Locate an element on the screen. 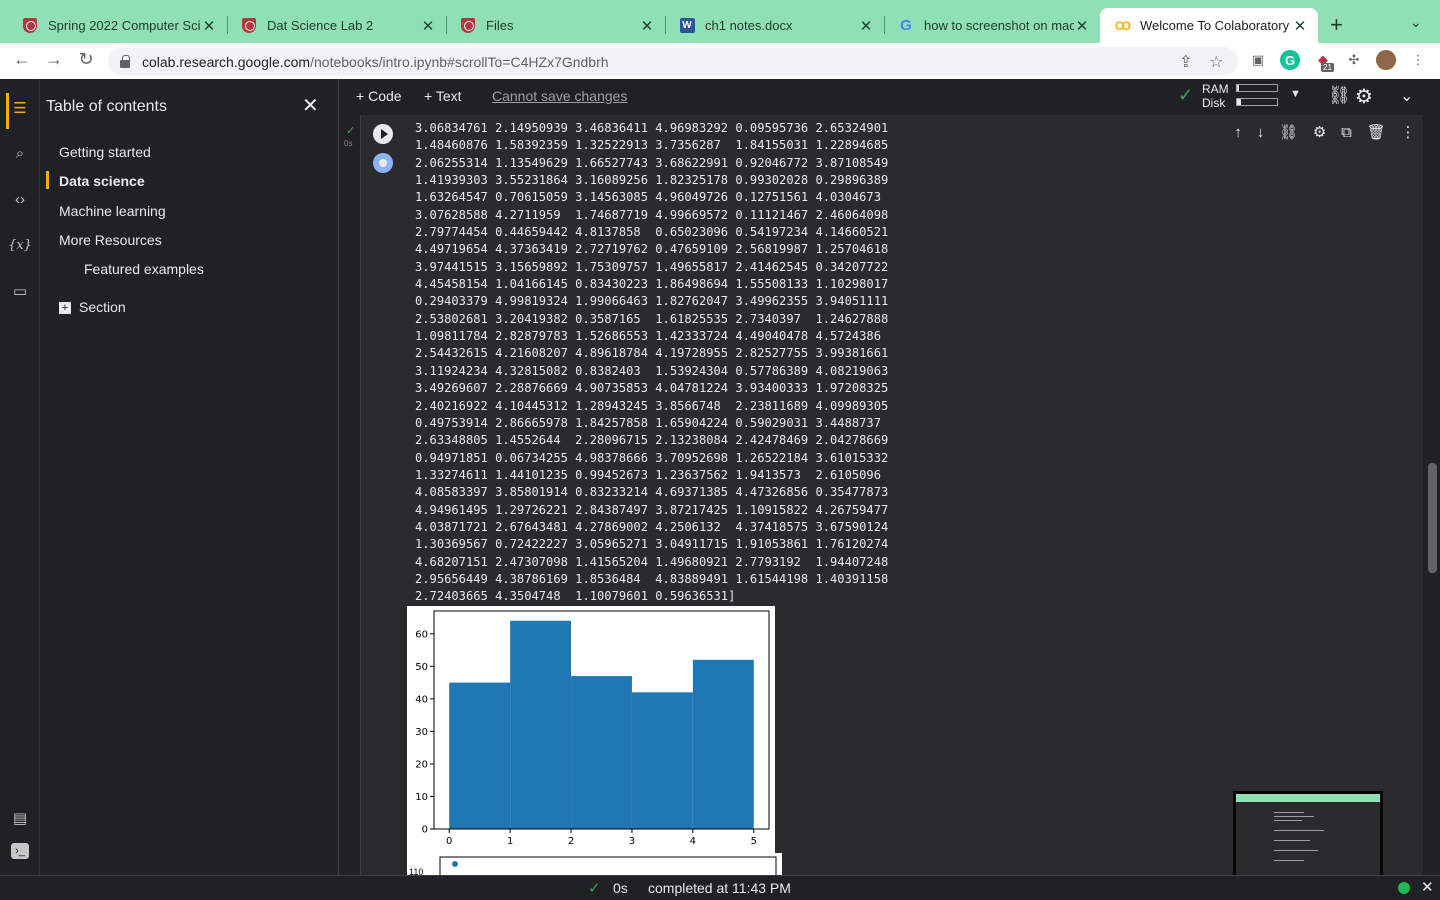 This screenshot has width=1440, height=900. reload-icon: ↻ is located at coordinates (86, 59).